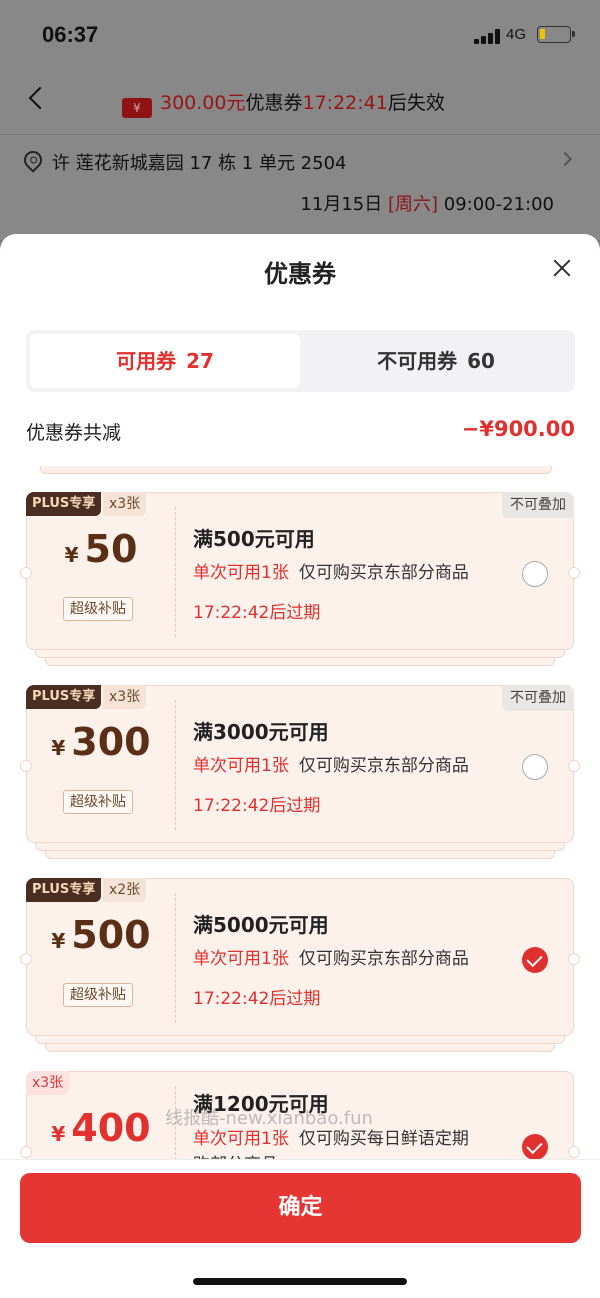  Describe the element at coordinates (300, 1208) in the screenshot. I see `confirm-button: 确定` at that location.